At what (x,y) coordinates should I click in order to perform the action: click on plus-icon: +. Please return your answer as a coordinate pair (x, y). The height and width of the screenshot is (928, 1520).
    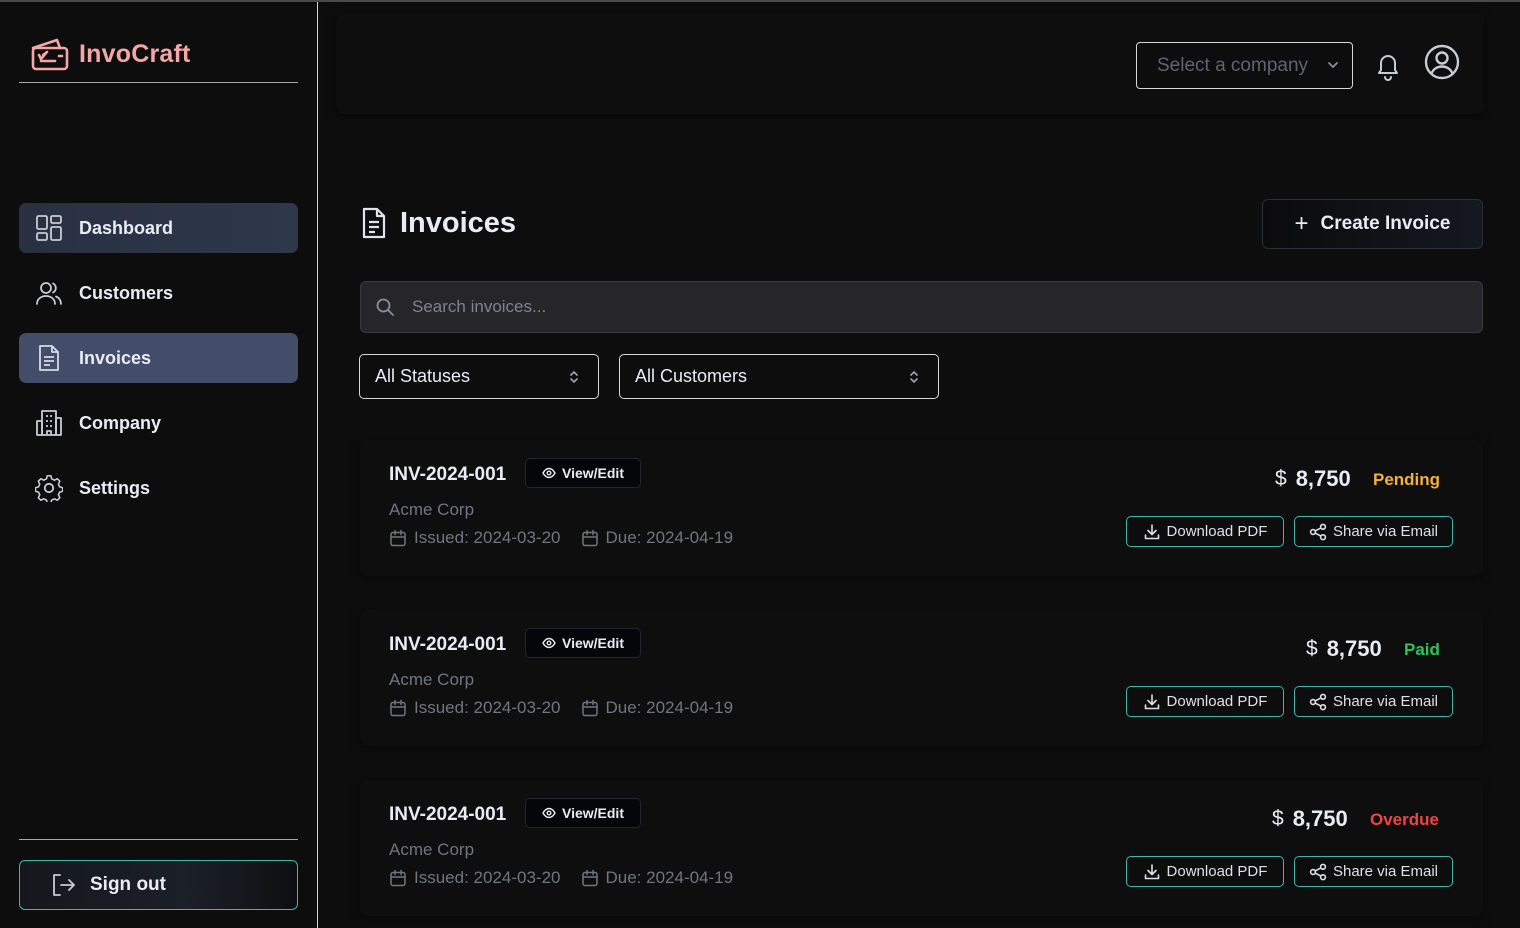
    Looking at the image, I should click on (1301, 223).